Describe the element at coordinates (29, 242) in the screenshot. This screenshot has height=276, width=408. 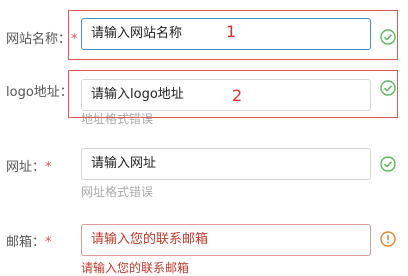
I see `email-label: 邮箱：*` at that location.